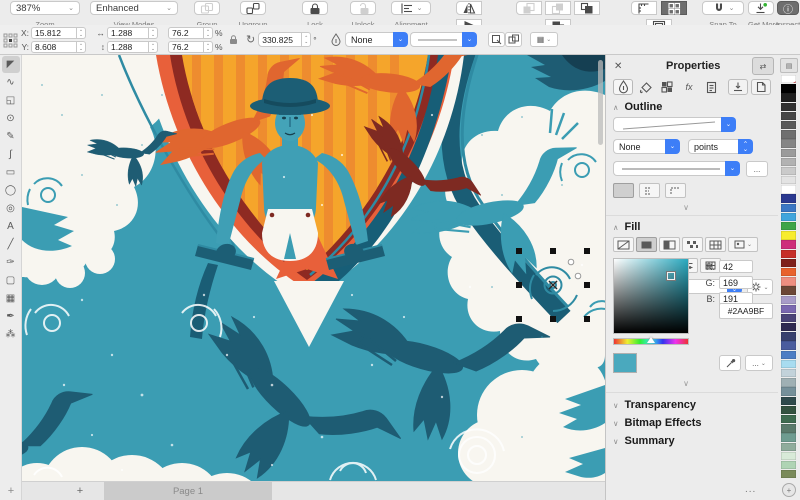 The height and width of the screenshot is (500, 800). What do you see at coordinates (376, 39) in the screenshot?
I see `outline-width-dropdown: None ⌄` at bounding box center [376, 39].